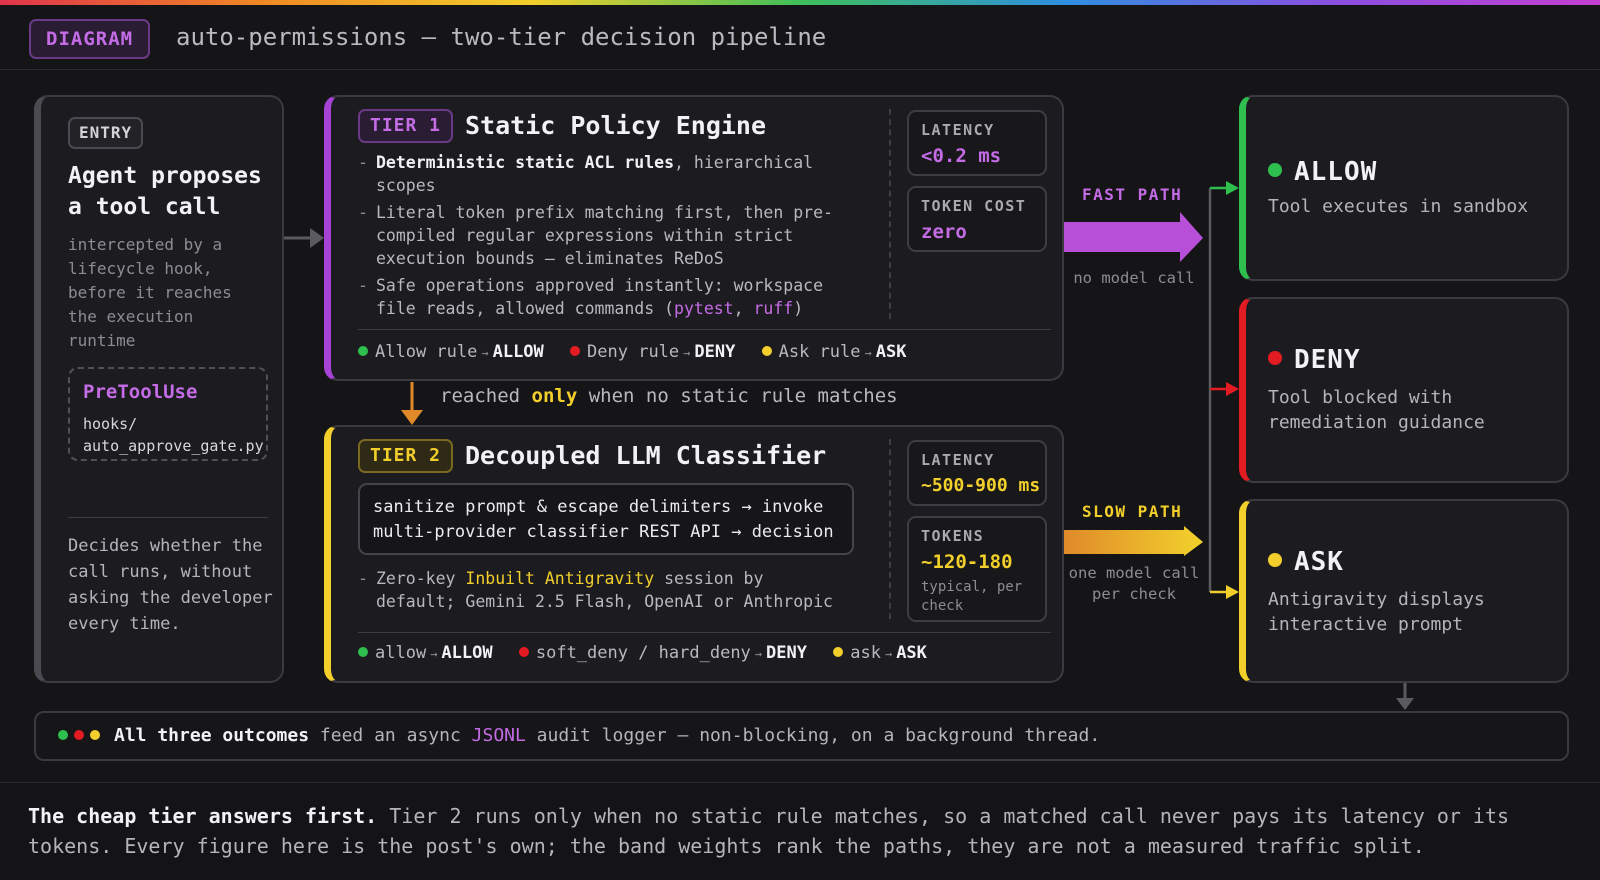 The image size is (1600, 880). What do you see at coordinates (974, 206) in the screenshot?
I see `tier1-cost-label: TOKEN COST` at bounding box center [974, 206].